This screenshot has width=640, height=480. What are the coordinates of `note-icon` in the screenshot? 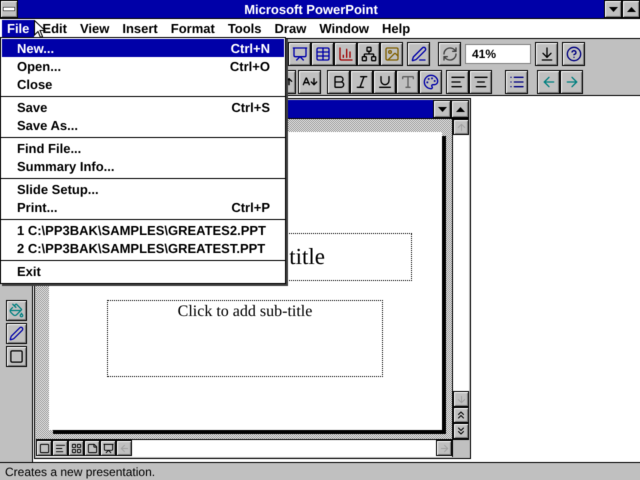 It's located at (92, 448).